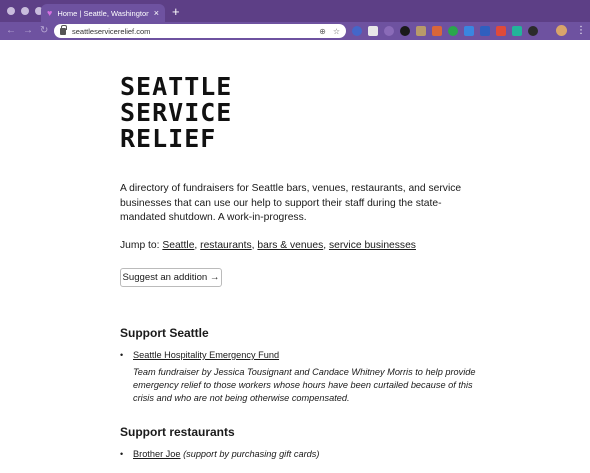 This screenshot has width=590, height=473. I want to click on address-bar: seattleservicerelief.com ⊕ ☆, so click(200, 31).